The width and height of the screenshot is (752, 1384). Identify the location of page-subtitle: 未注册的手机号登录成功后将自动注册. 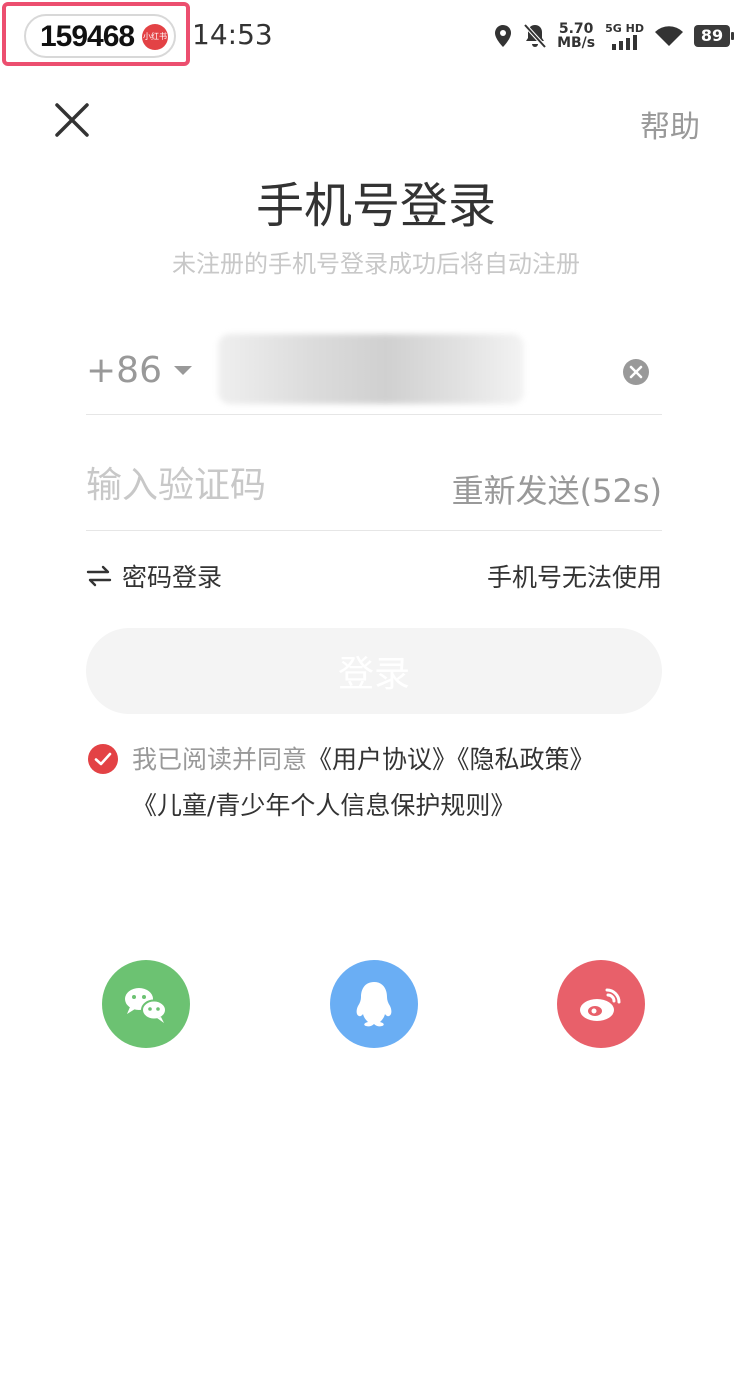
(376, 264).